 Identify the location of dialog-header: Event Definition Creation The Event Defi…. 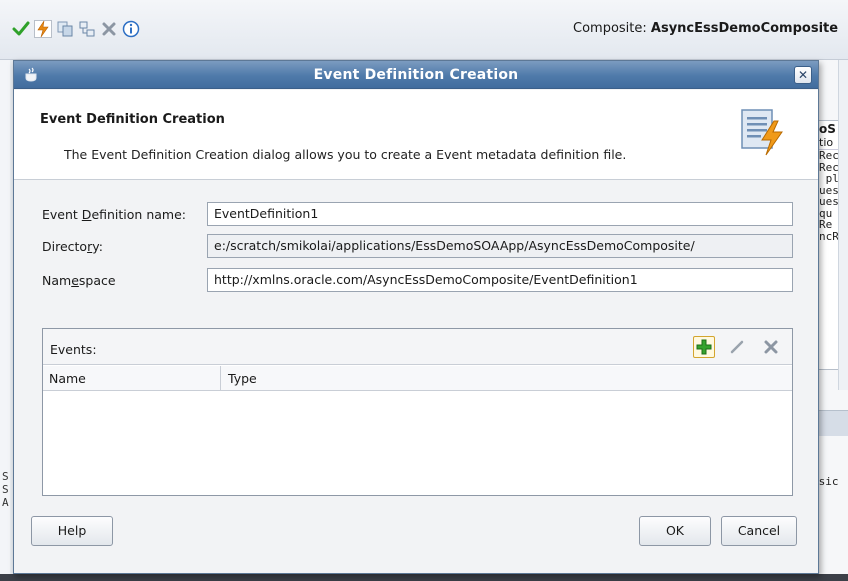
(416, 135).